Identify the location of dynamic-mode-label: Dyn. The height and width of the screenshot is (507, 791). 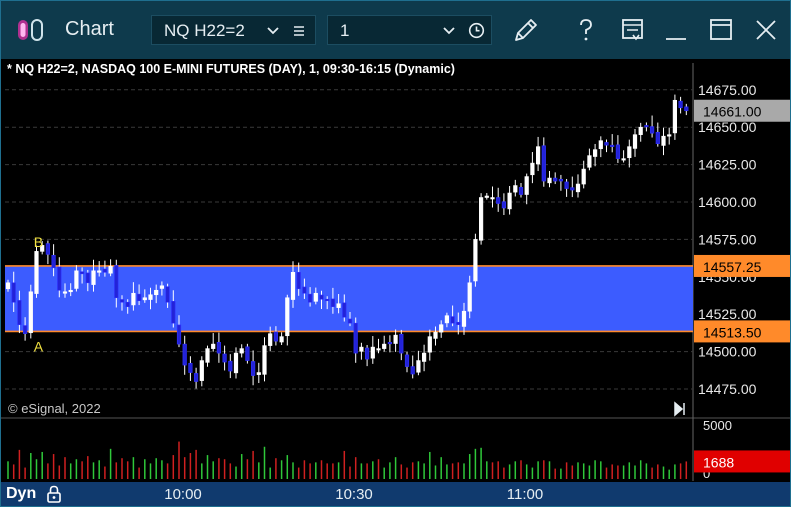
(21, 494).